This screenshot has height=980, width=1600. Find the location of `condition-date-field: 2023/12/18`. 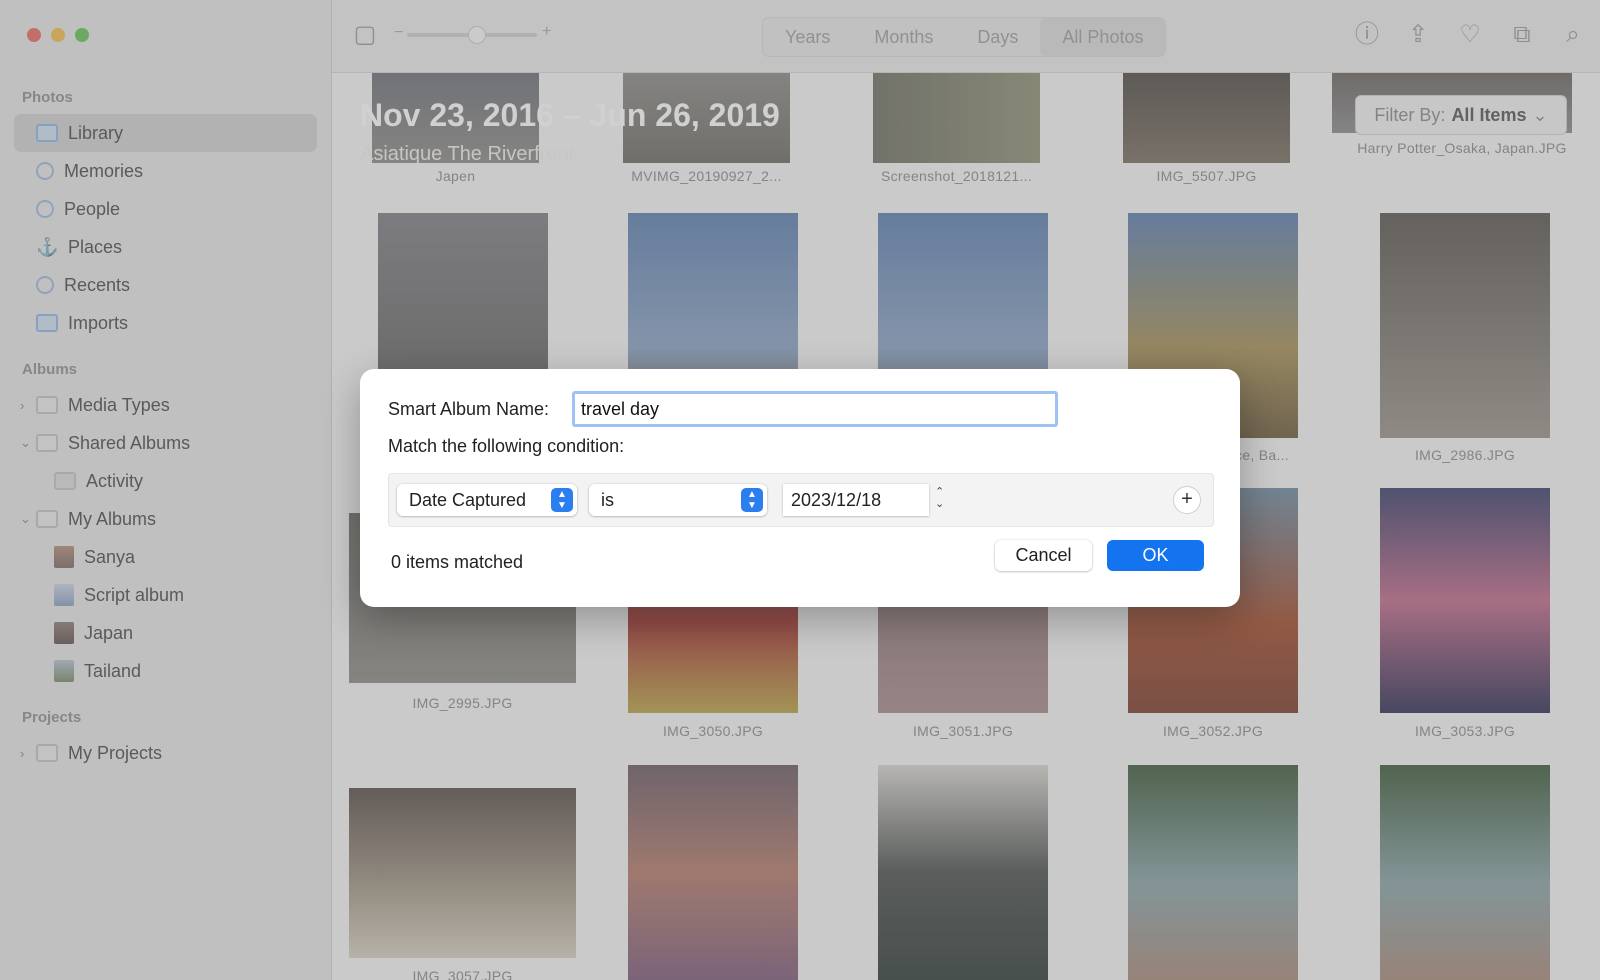

condition-date-field: 2023/12/18 is located at coordinates (856, 500).